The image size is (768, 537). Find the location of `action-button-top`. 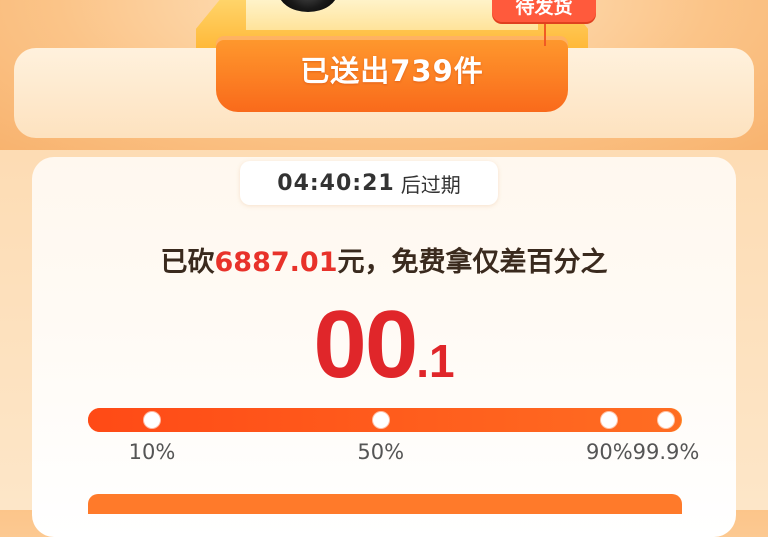

action-button-top is located at coordinates (385, 504).